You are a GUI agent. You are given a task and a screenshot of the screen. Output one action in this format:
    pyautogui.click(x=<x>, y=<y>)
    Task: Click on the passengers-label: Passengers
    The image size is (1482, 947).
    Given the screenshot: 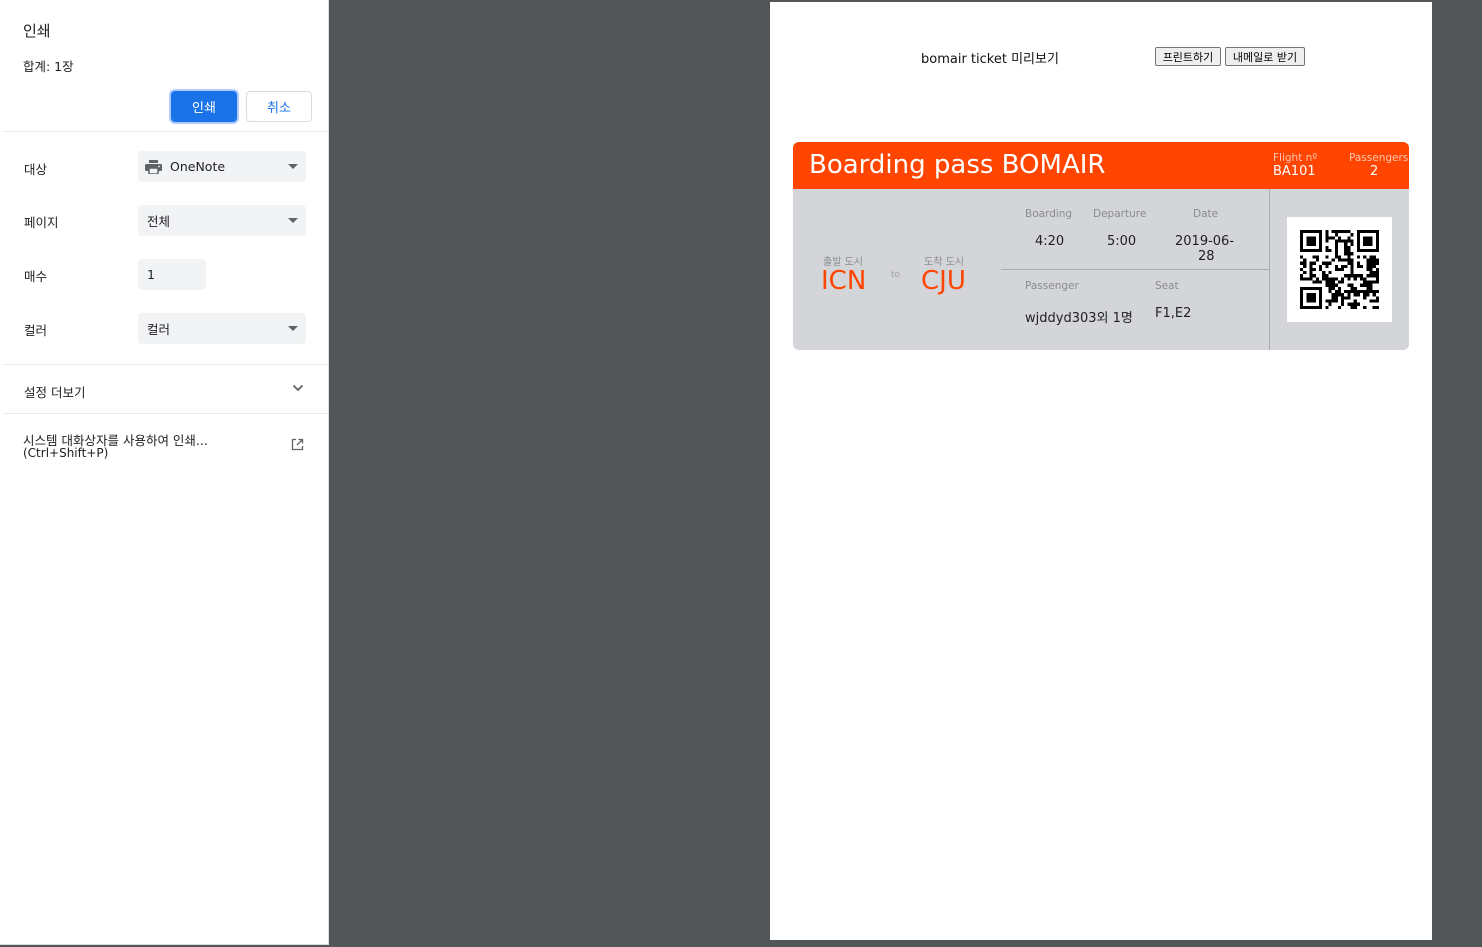 What is the action you would take?
    pyautogui.click(x=1379, y=158)
    